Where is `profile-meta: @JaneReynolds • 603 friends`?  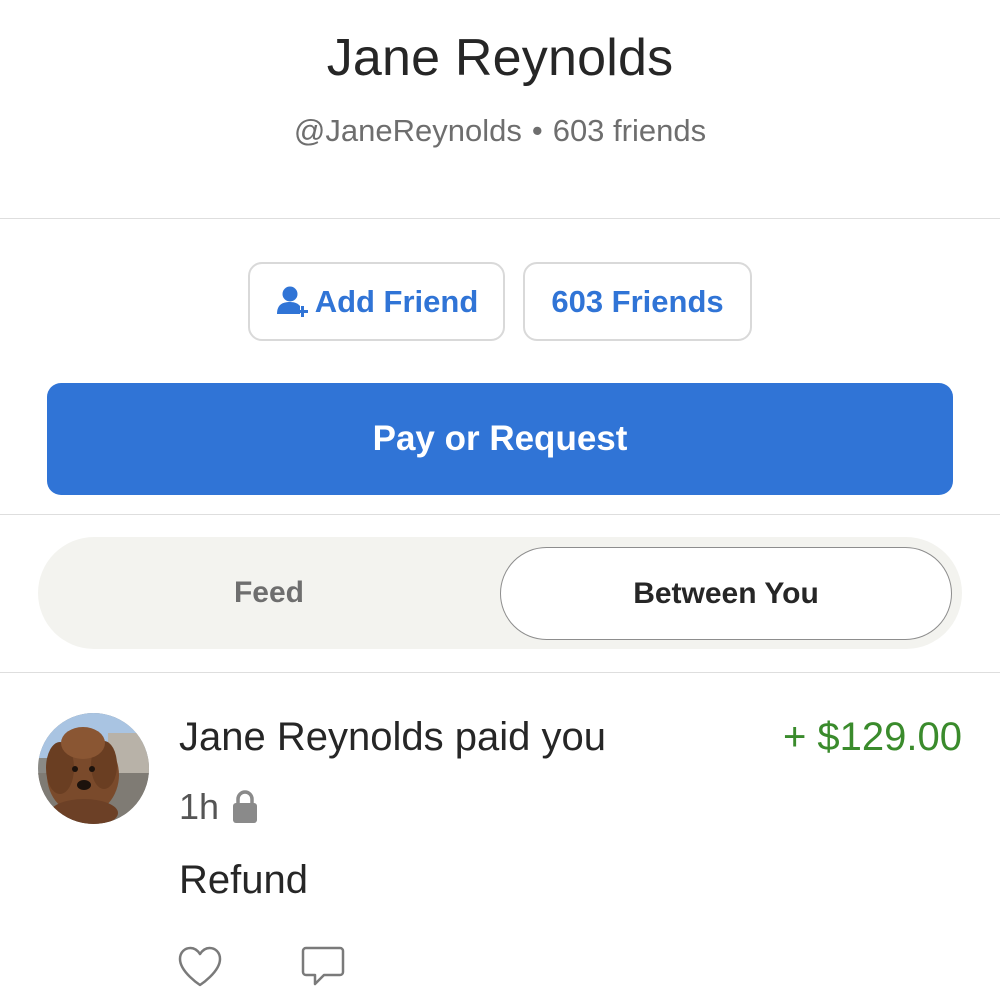
profile-meta: @JaneReynolds • 603 friends is located at coordinates (500, 131).